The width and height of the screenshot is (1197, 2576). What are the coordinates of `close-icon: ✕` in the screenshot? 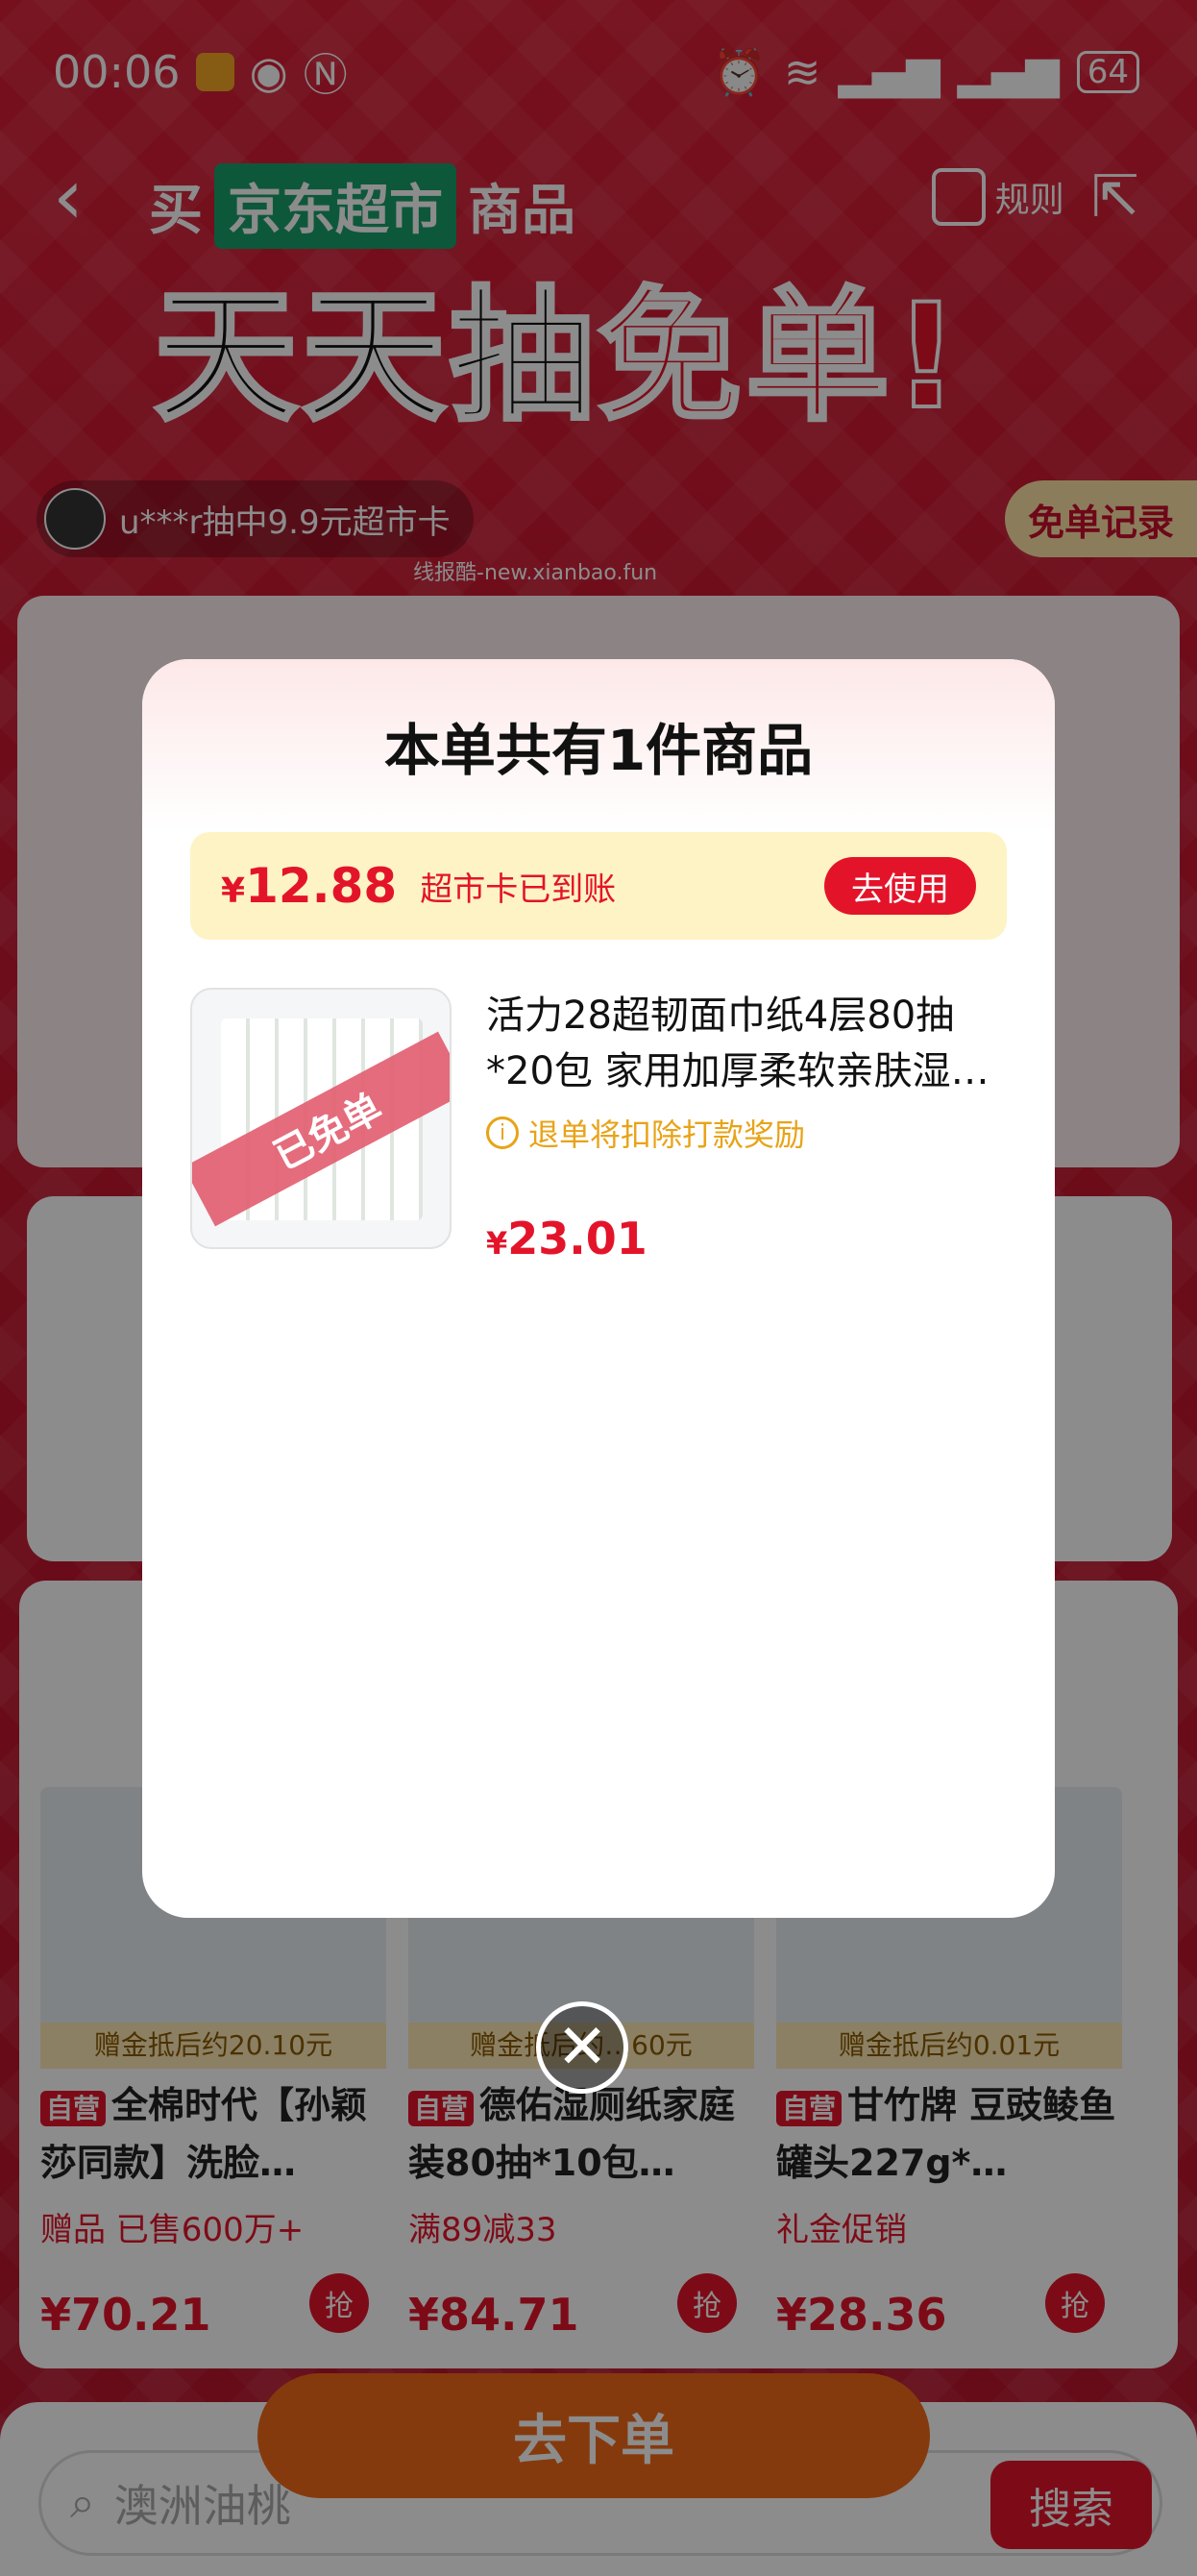 It's located at (582, 2047).